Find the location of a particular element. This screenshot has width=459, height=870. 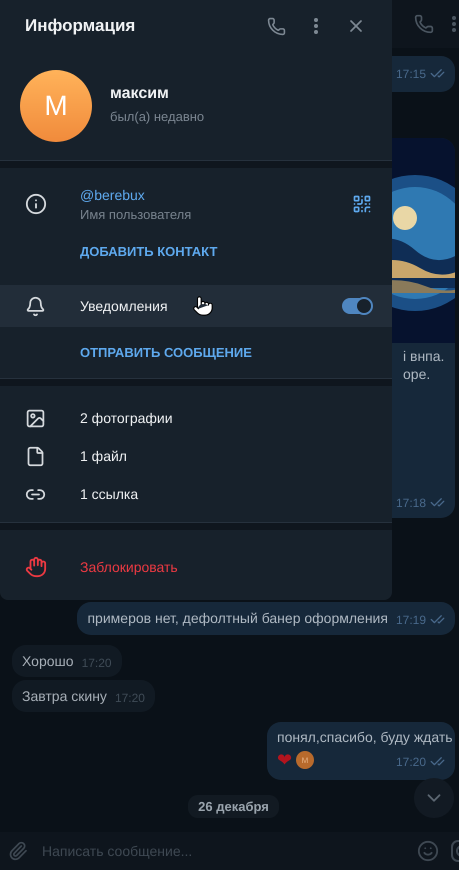

username: @berebux is located at coordinates (216, 194).